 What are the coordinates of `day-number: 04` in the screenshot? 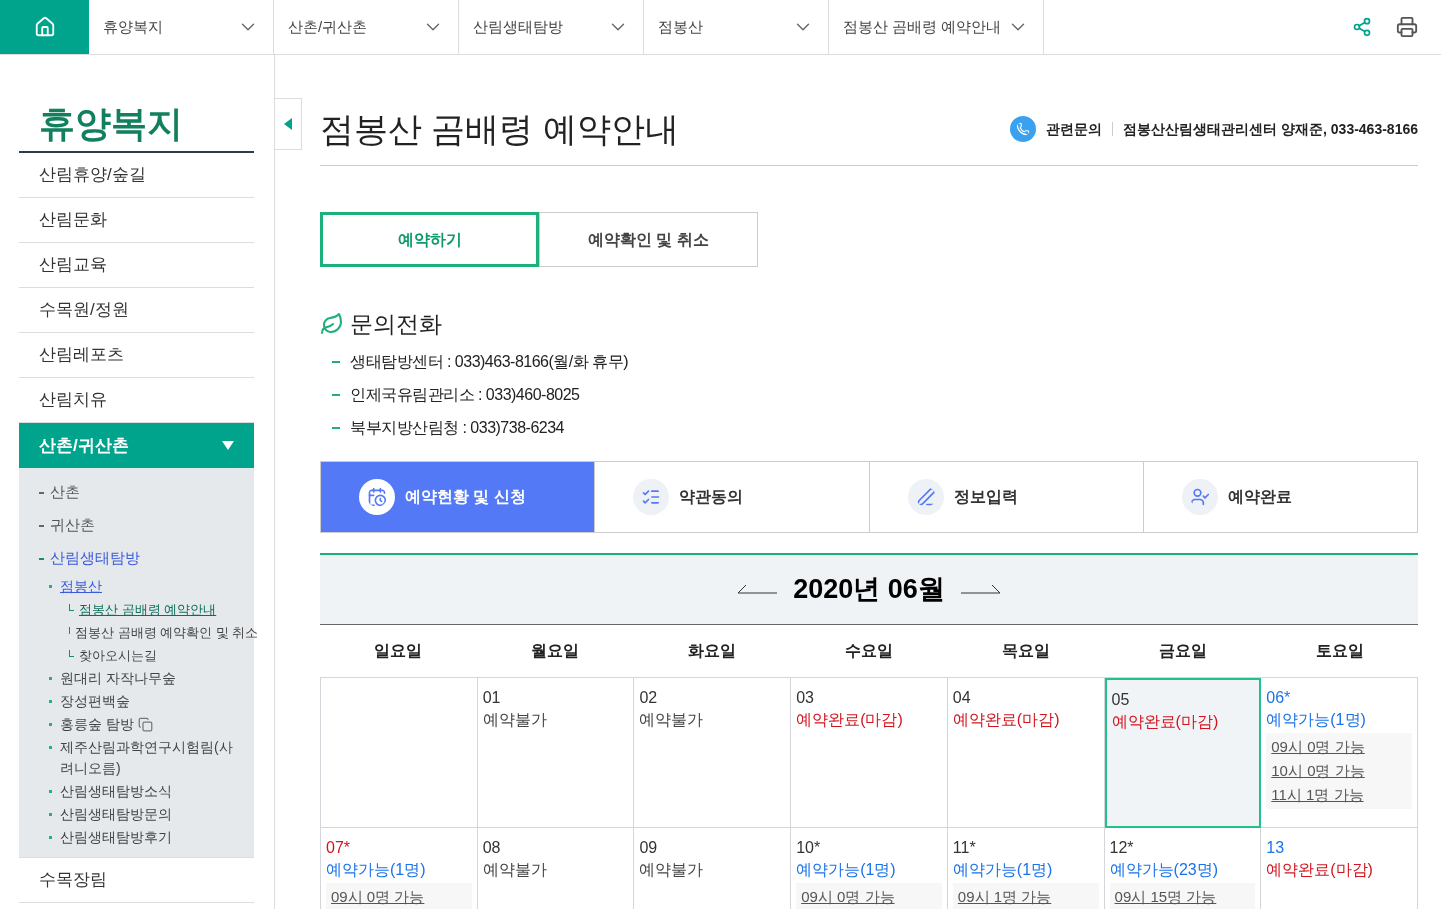 It's located at (962, 697).